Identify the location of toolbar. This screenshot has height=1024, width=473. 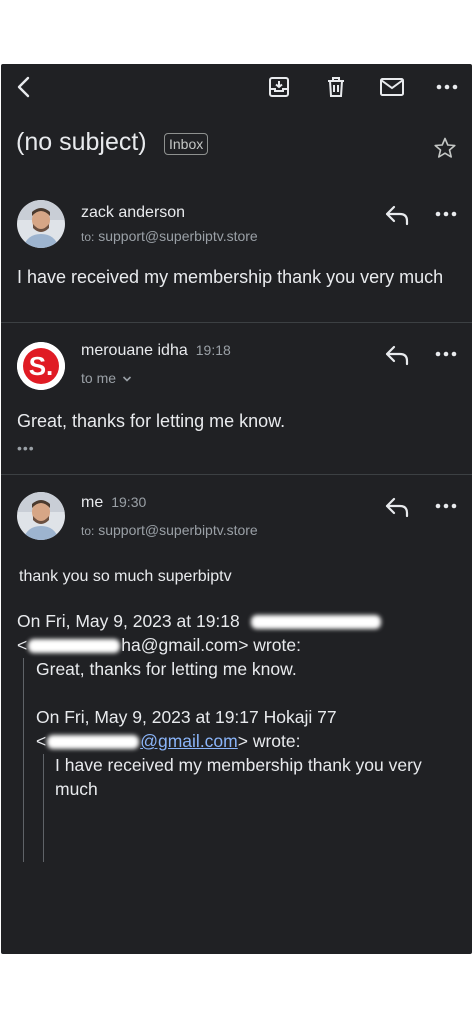
(236, 86).